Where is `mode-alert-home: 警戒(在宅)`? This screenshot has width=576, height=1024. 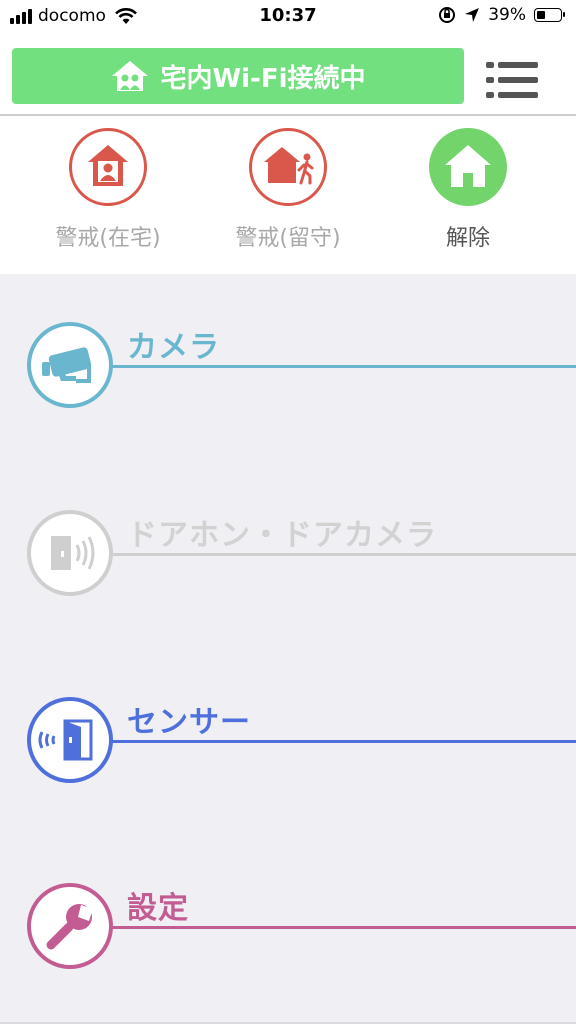
mode-alert-home: 警戒(在宅) is located at coordinates (108, 190).